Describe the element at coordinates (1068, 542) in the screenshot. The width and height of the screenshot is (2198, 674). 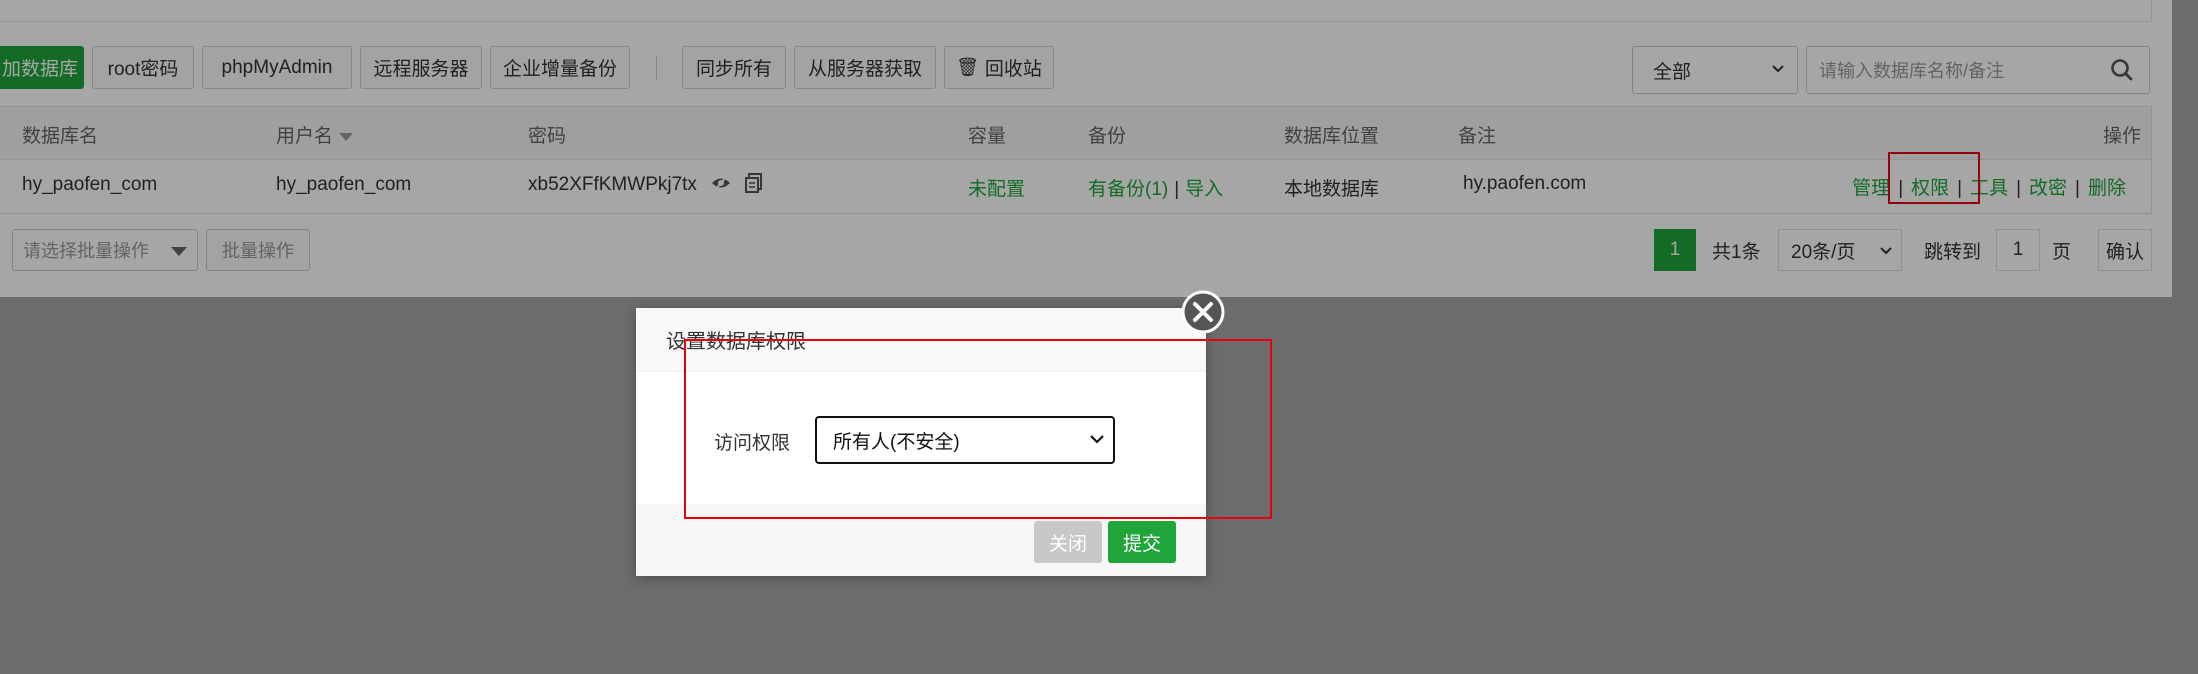
I see `dialog-close-button: 关闭` at that location.